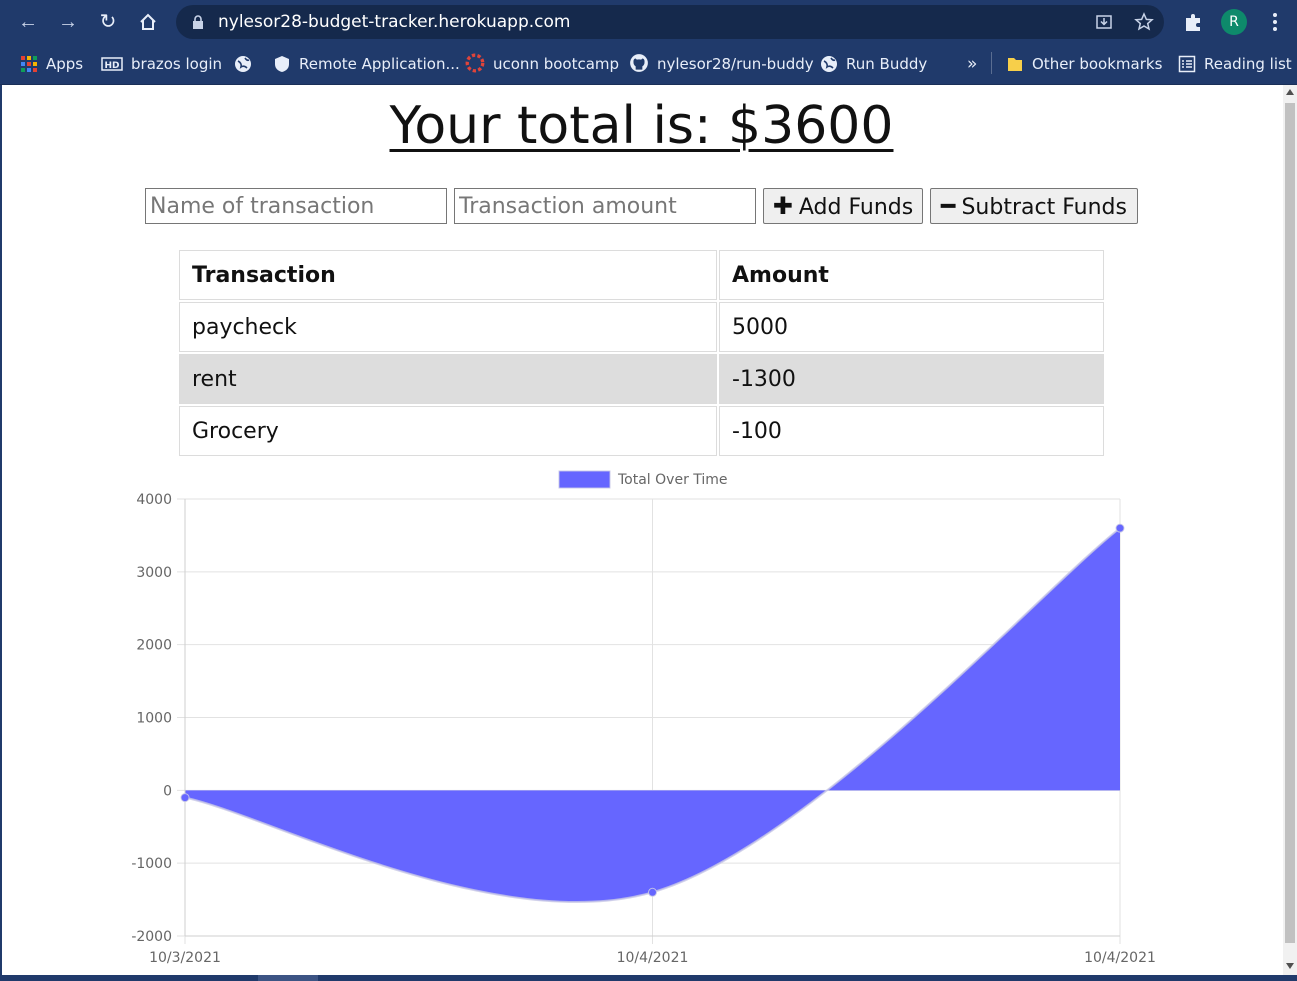 This screenshot has width=1297, height=981. I want to click on vertical-scrollbar, so click(1290, 530).